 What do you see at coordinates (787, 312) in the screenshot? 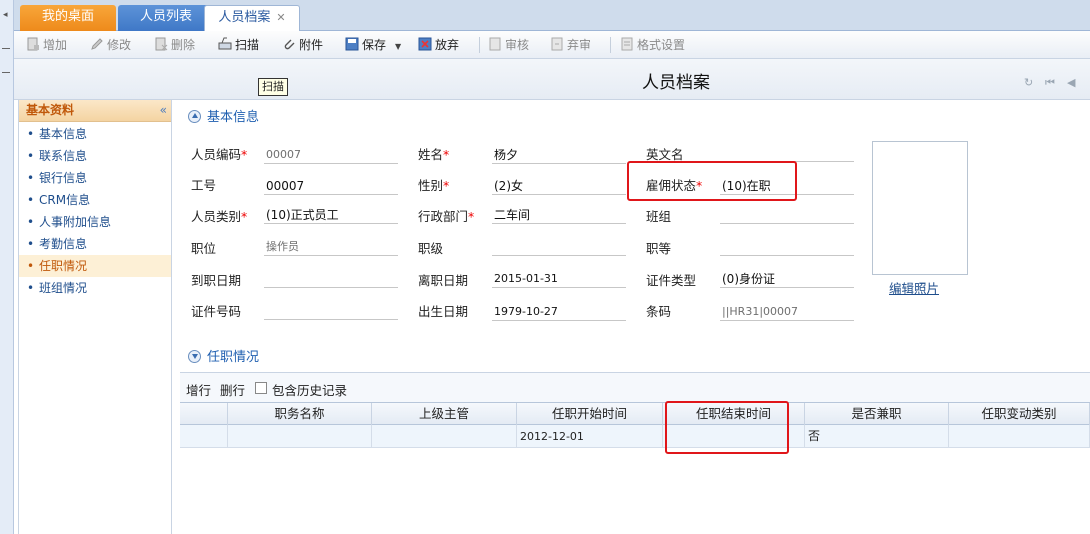
I see `barcode-field: ||HR31|00007` at bounding box center [787, 312].